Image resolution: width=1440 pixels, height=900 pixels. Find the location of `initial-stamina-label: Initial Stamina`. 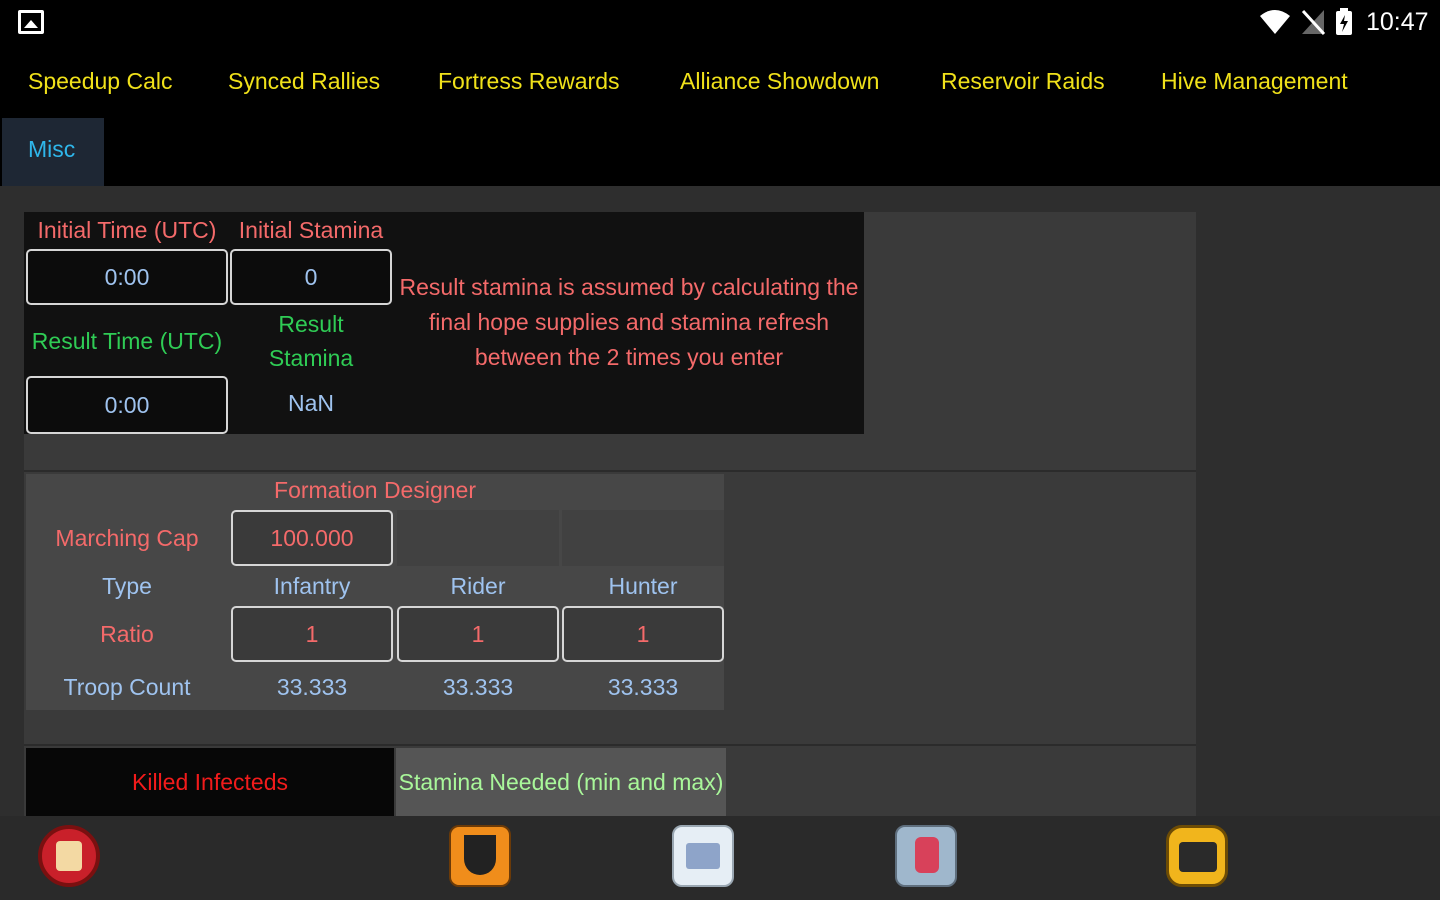

initial-stamina-label: Initial Stamina is located at coordinates (311, 229).